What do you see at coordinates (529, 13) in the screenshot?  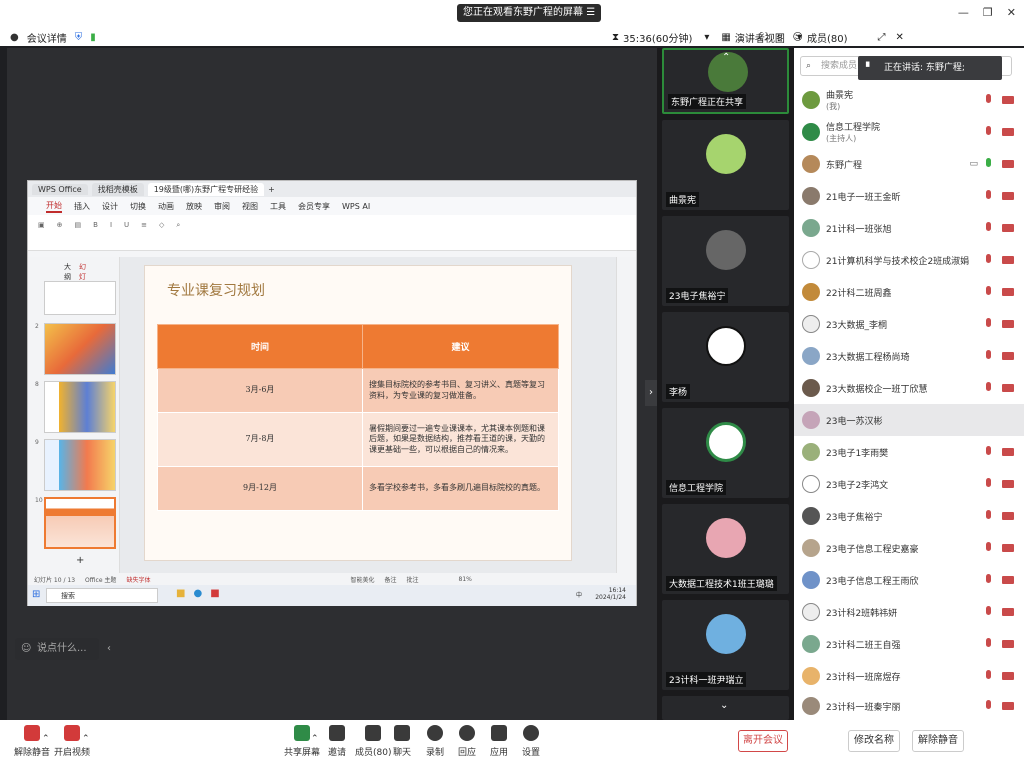 I see `sharing-banner: 您正在观看东野广程的屏幕 ☰` at bounding box center [529, 13].